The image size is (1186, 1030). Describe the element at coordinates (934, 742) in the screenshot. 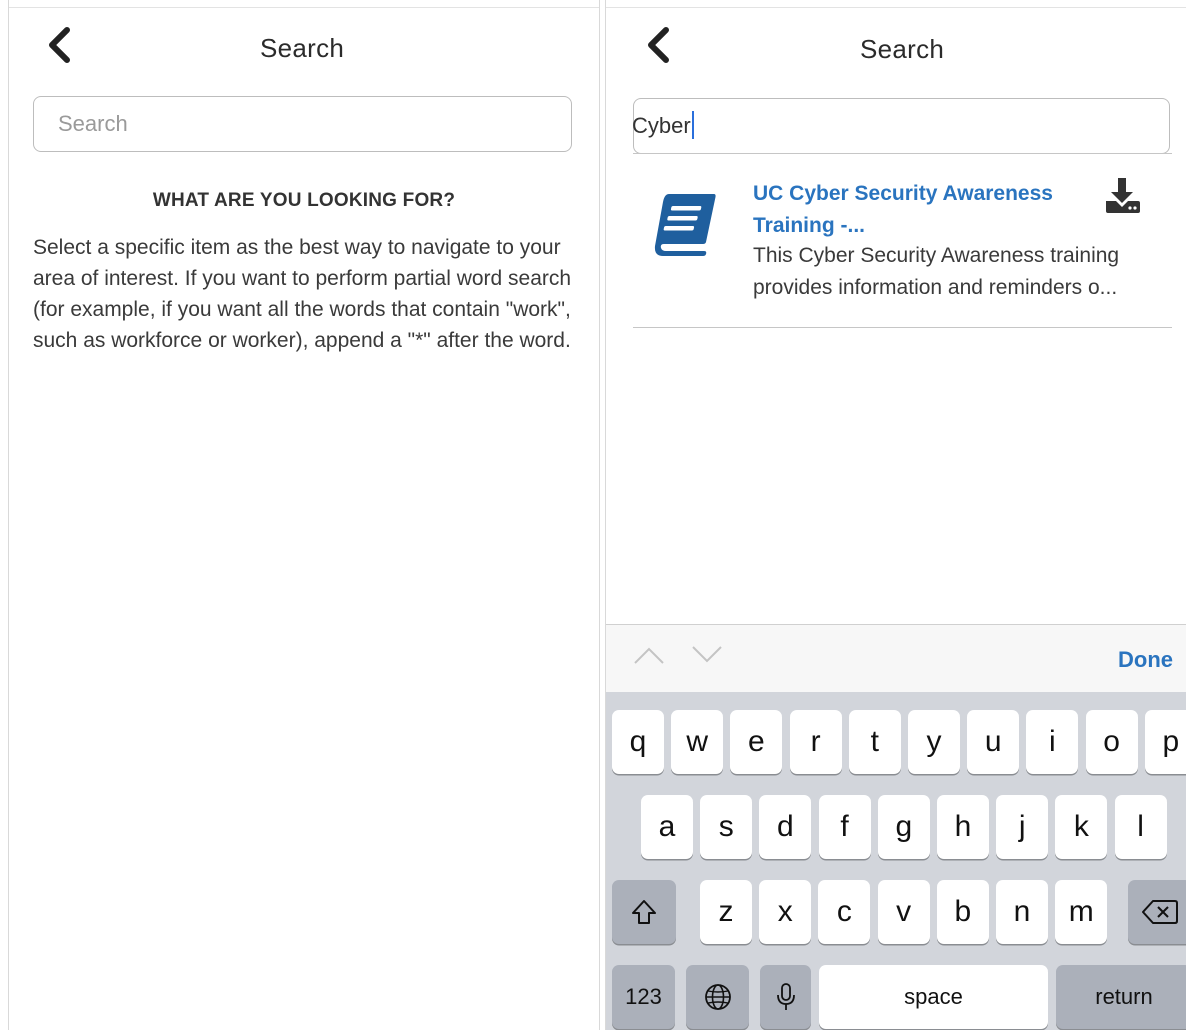

I see `key-y: y` at that location.